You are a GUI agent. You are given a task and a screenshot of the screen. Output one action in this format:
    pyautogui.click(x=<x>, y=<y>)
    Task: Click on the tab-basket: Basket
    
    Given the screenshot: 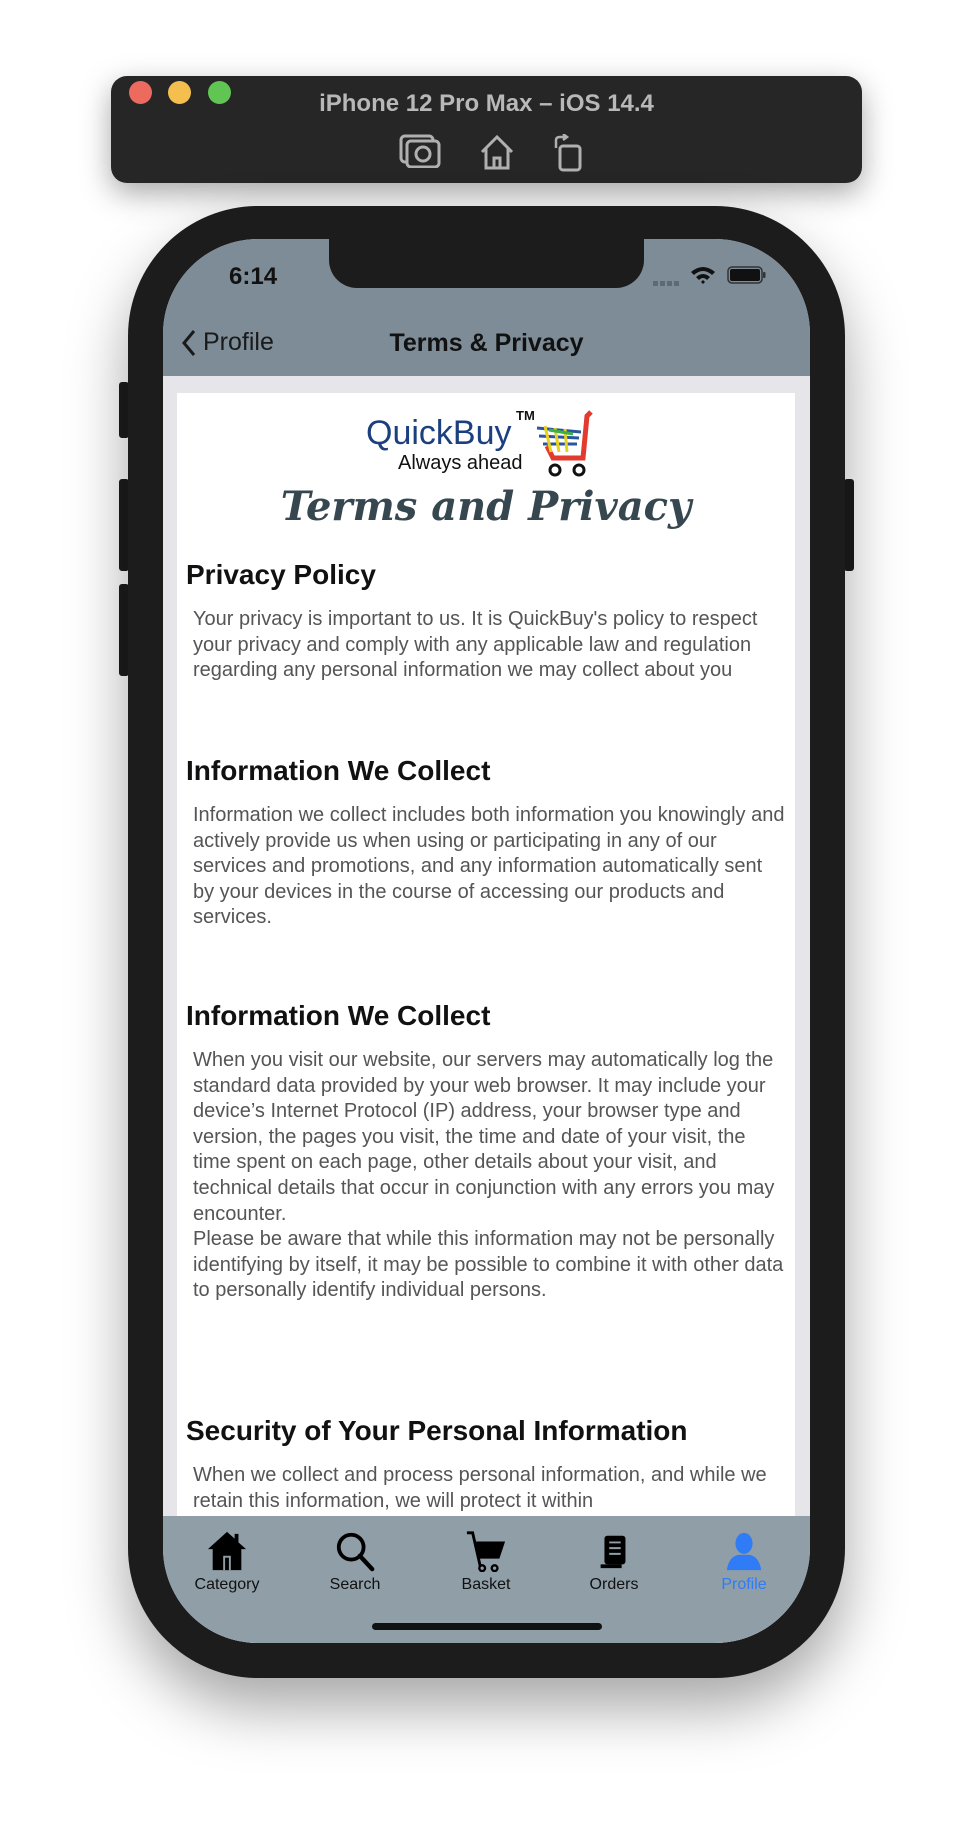 What is the action you would take?
    pyautogui.click(x=486, y=1562)
    